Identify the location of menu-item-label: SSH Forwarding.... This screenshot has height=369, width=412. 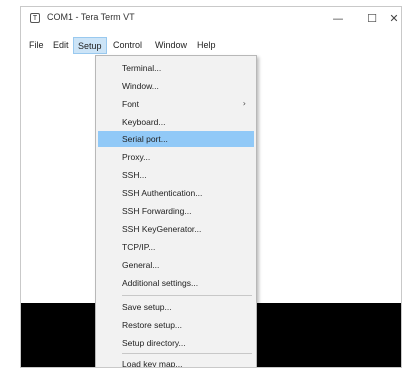
(157, 211).